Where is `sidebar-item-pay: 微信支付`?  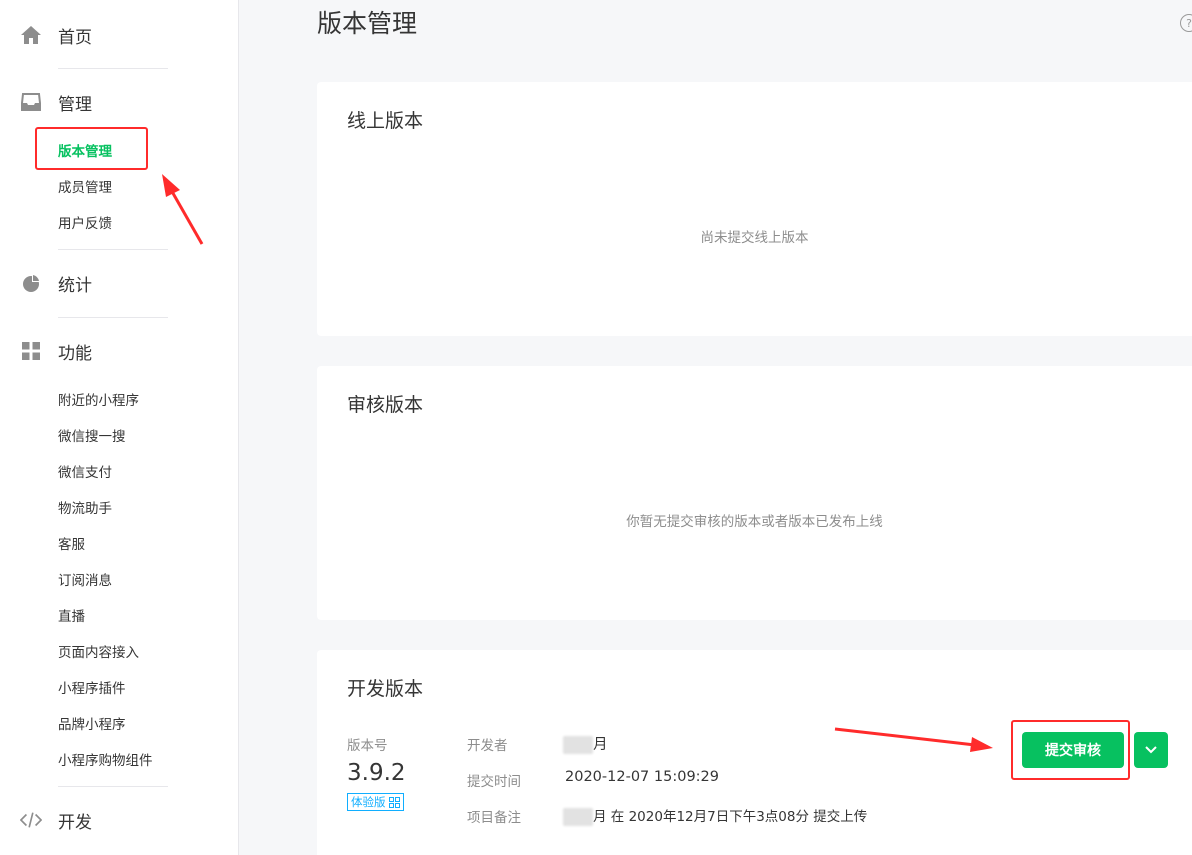 sidebar-item-pay: 微信支付 is located at coordinates (85, 473).